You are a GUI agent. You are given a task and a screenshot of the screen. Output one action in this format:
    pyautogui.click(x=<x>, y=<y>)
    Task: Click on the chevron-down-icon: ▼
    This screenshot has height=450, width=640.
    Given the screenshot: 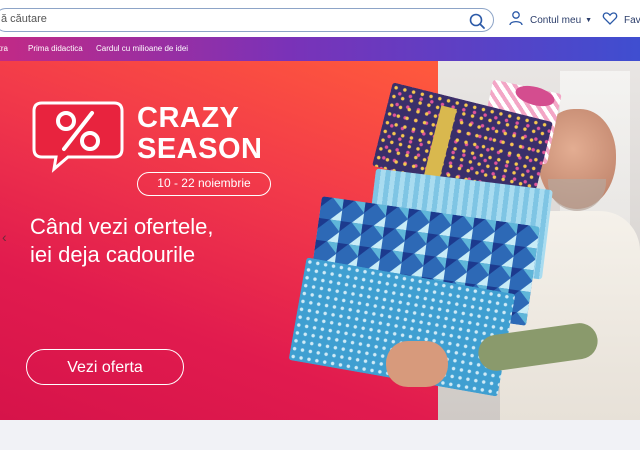 What is the action you would take?
    pyautogui.click(x=589, y=20)
    